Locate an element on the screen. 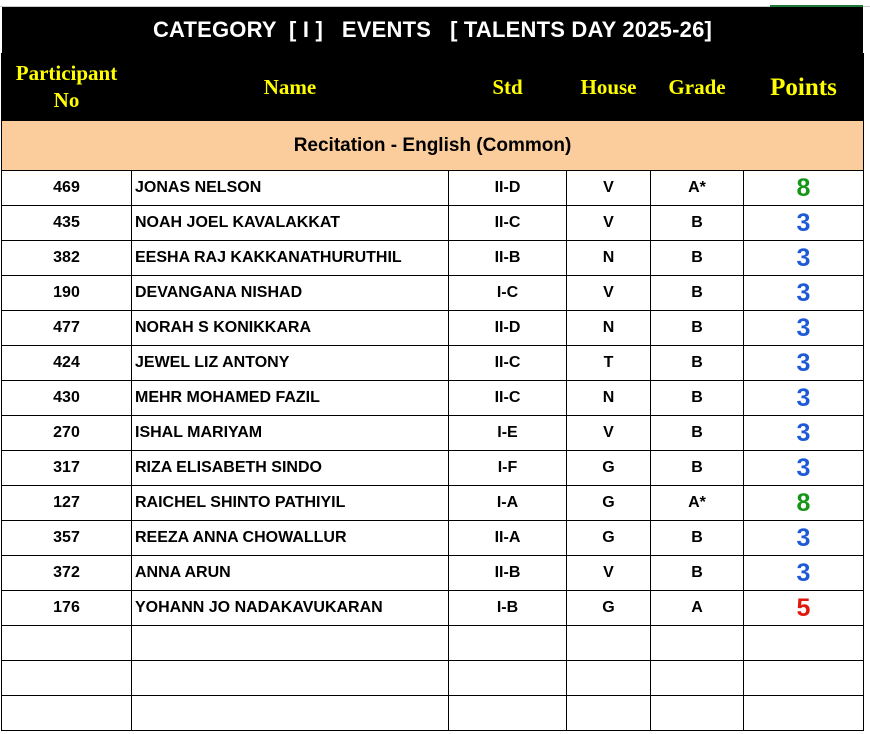 The height and width of the screenshot is (734, 870). name-cell: NORAH S KONIKKARA is located at coordinates (290, 328).